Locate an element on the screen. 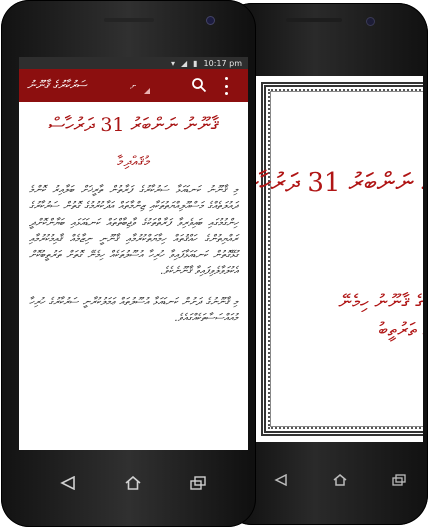 The height and width of the screenshot is (528, 433). wifi-icon: ▾ is located at coordinates (172, 63).